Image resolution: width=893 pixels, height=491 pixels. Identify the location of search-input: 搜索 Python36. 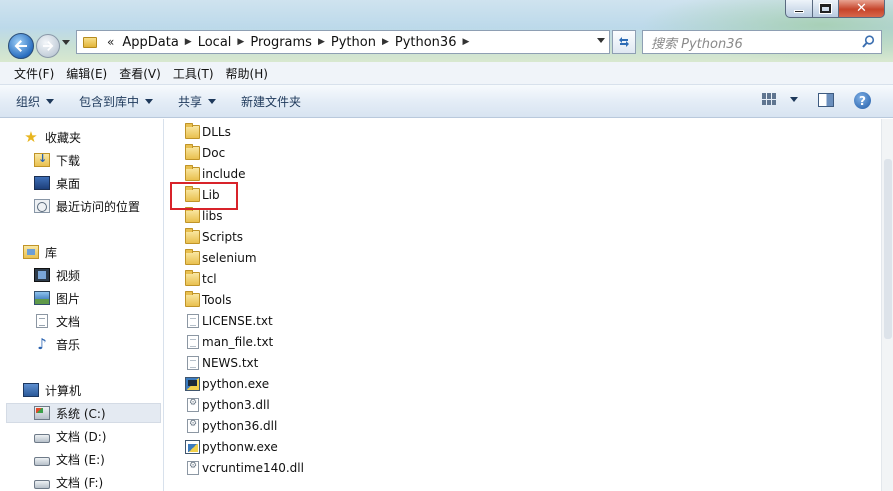
(762, 42).